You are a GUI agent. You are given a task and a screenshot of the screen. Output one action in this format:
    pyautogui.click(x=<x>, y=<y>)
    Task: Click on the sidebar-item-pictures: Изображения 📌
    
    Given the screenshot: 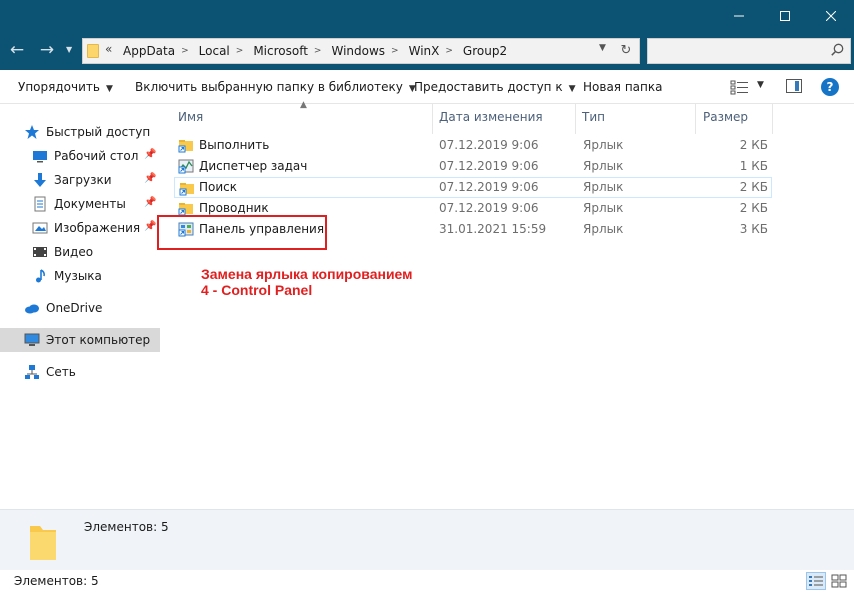 What is the action you would take?
    pyautogui.click(x=98, y=228)
    